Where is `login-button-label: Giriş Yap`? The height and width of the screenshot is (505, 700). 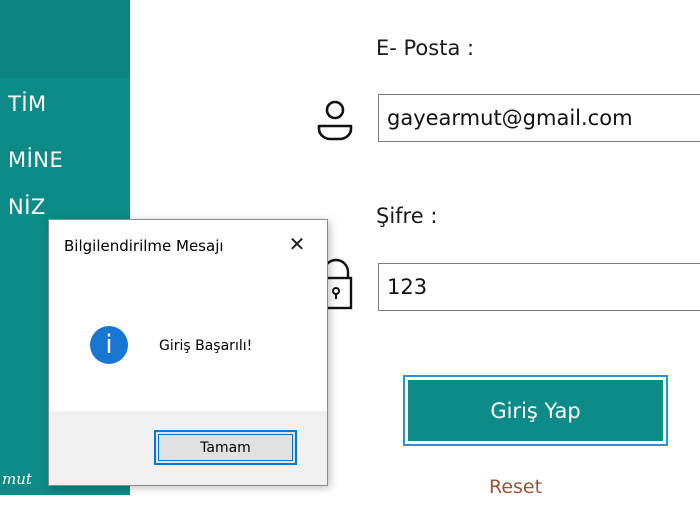
login-button-label: Giriş Yap is located at coordinates (535, 410).